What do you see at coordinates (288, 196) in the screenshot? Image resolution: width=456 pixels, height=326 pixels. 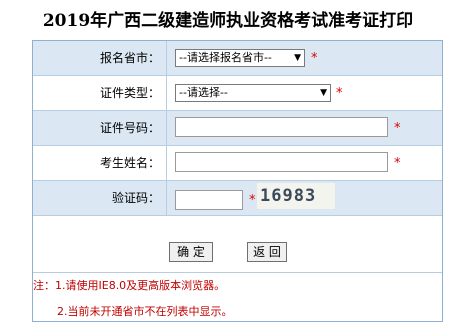 I see `captcha-text: 16983` at bounding box center [288, 196].